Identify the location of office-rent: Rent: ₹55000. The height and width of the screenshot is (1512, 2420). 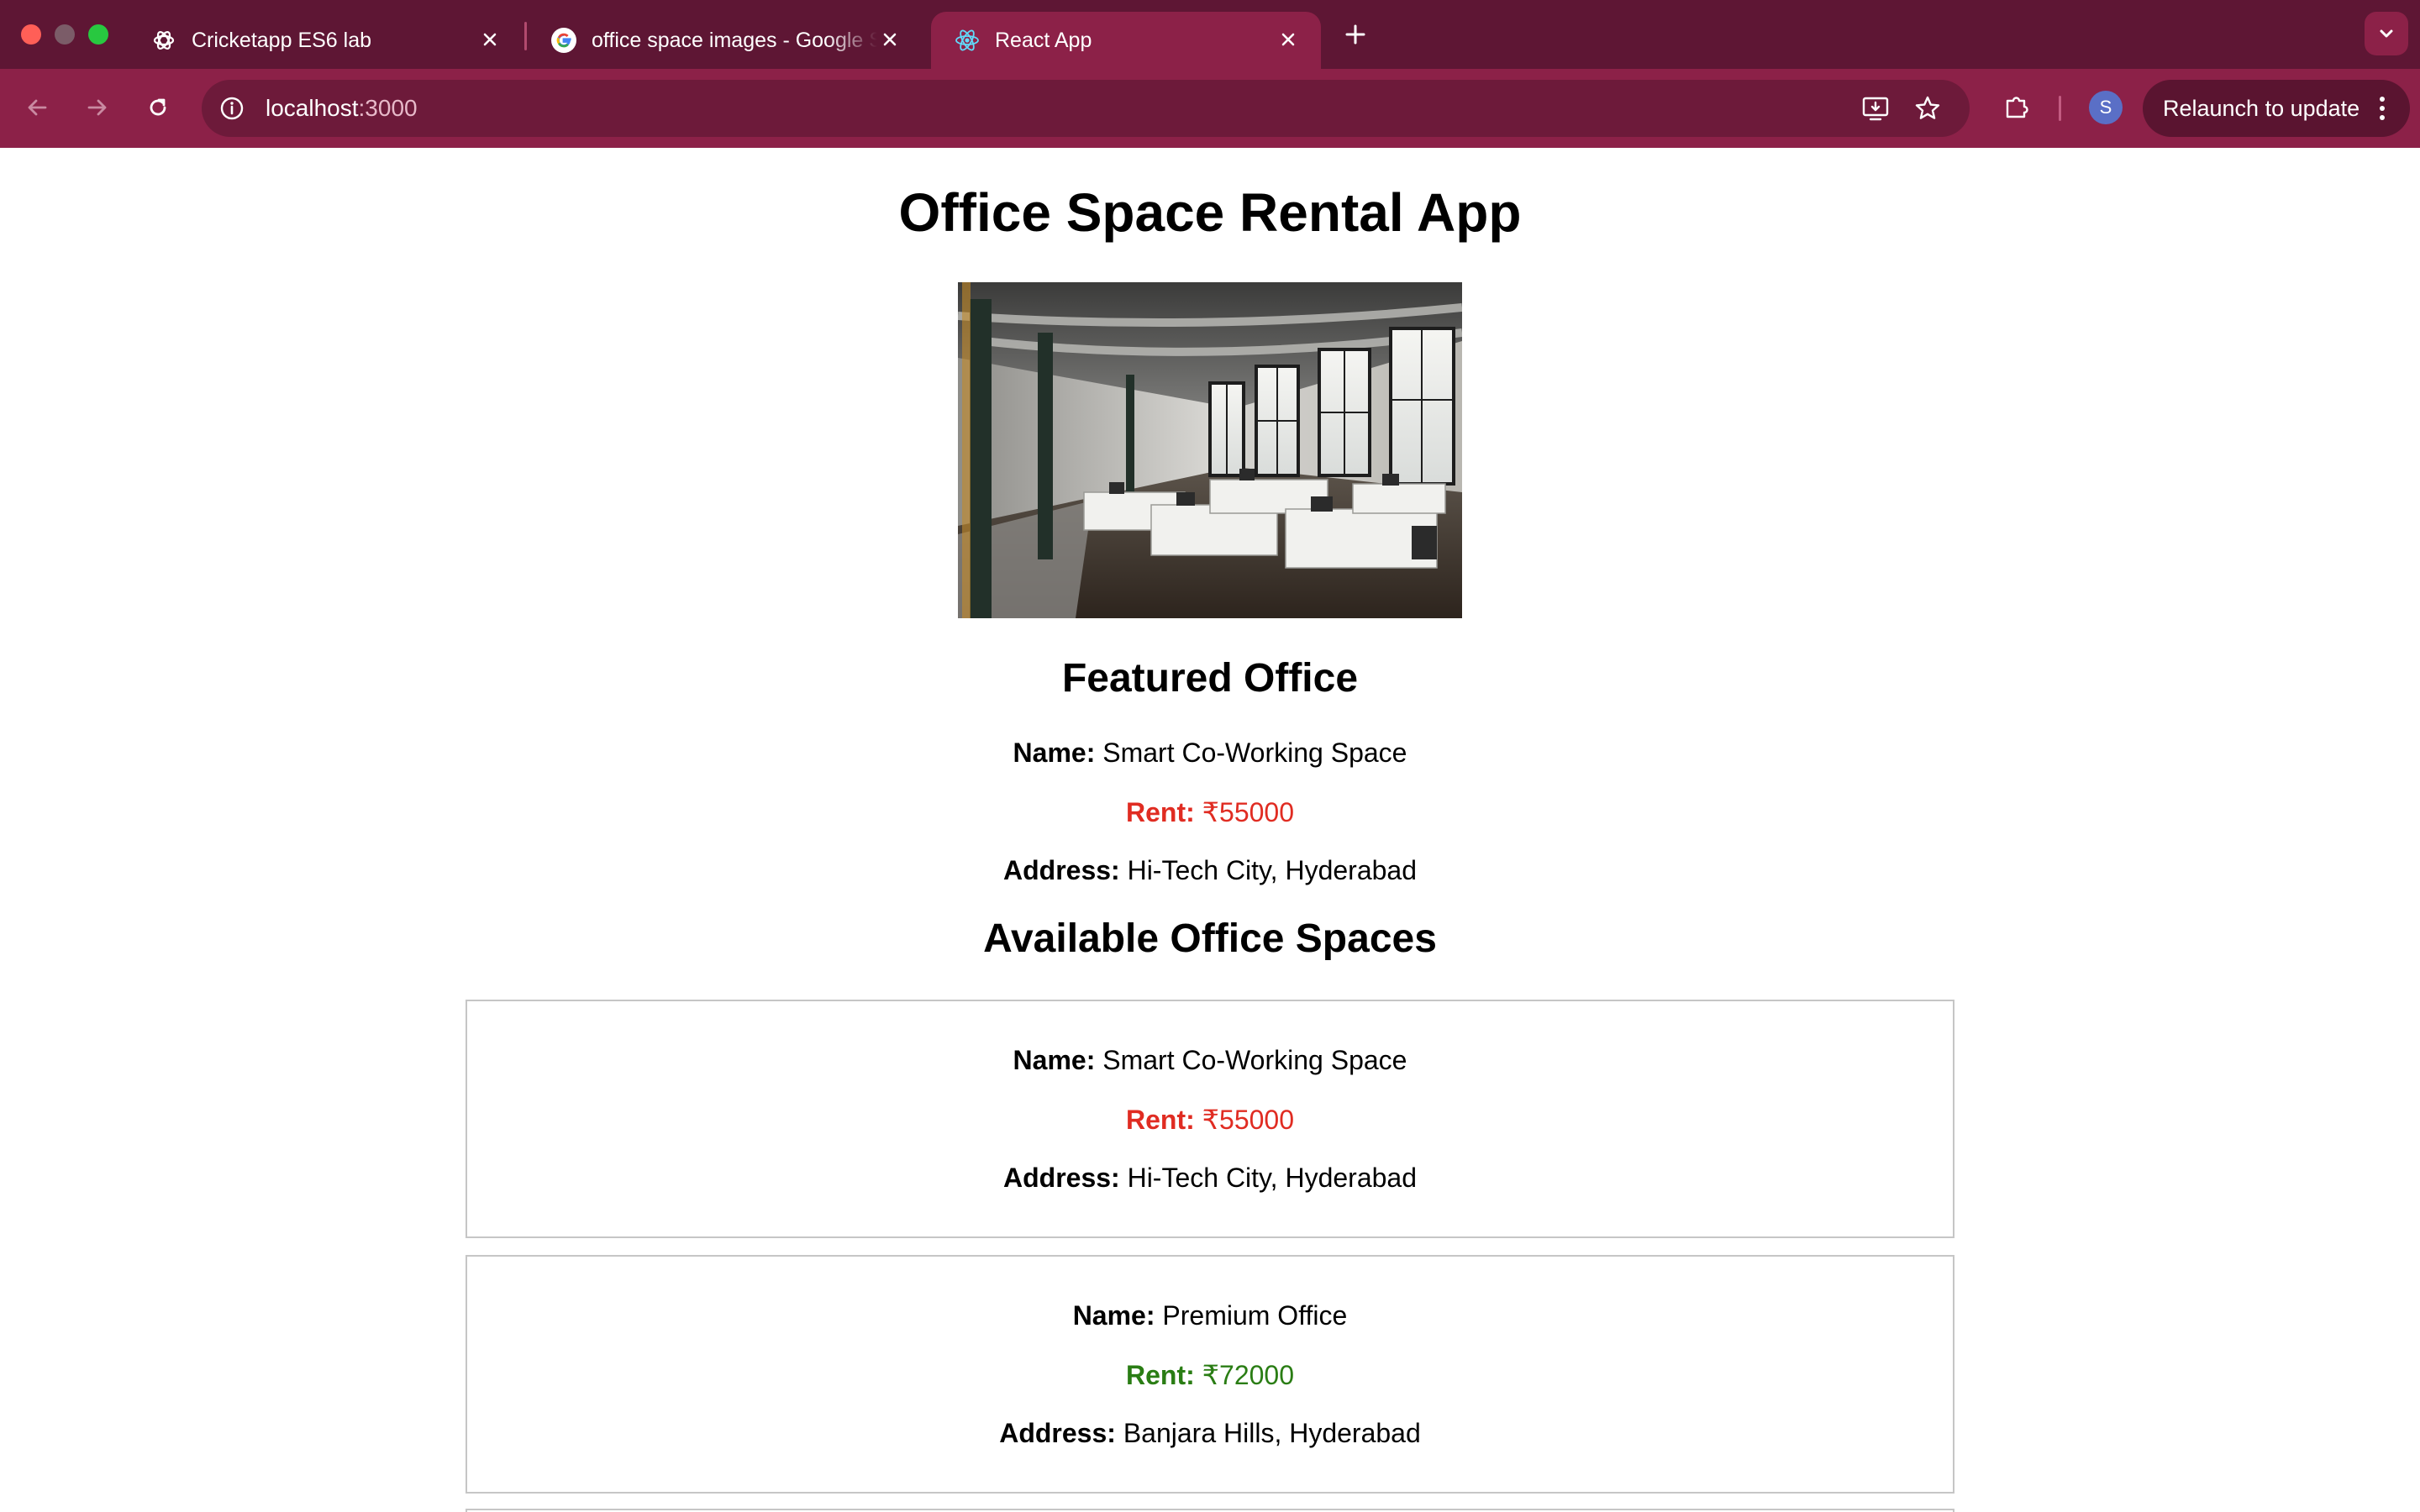
(1210, 1120).